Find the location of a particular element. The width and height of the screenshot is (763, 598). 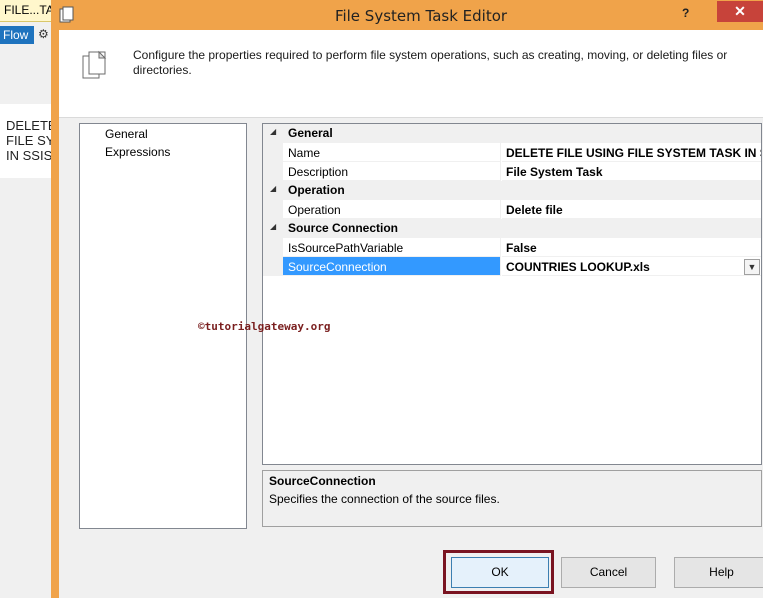

property-row-is-source-path-variable: IsSourcePathVariable False is located at coordinates (512, 247).